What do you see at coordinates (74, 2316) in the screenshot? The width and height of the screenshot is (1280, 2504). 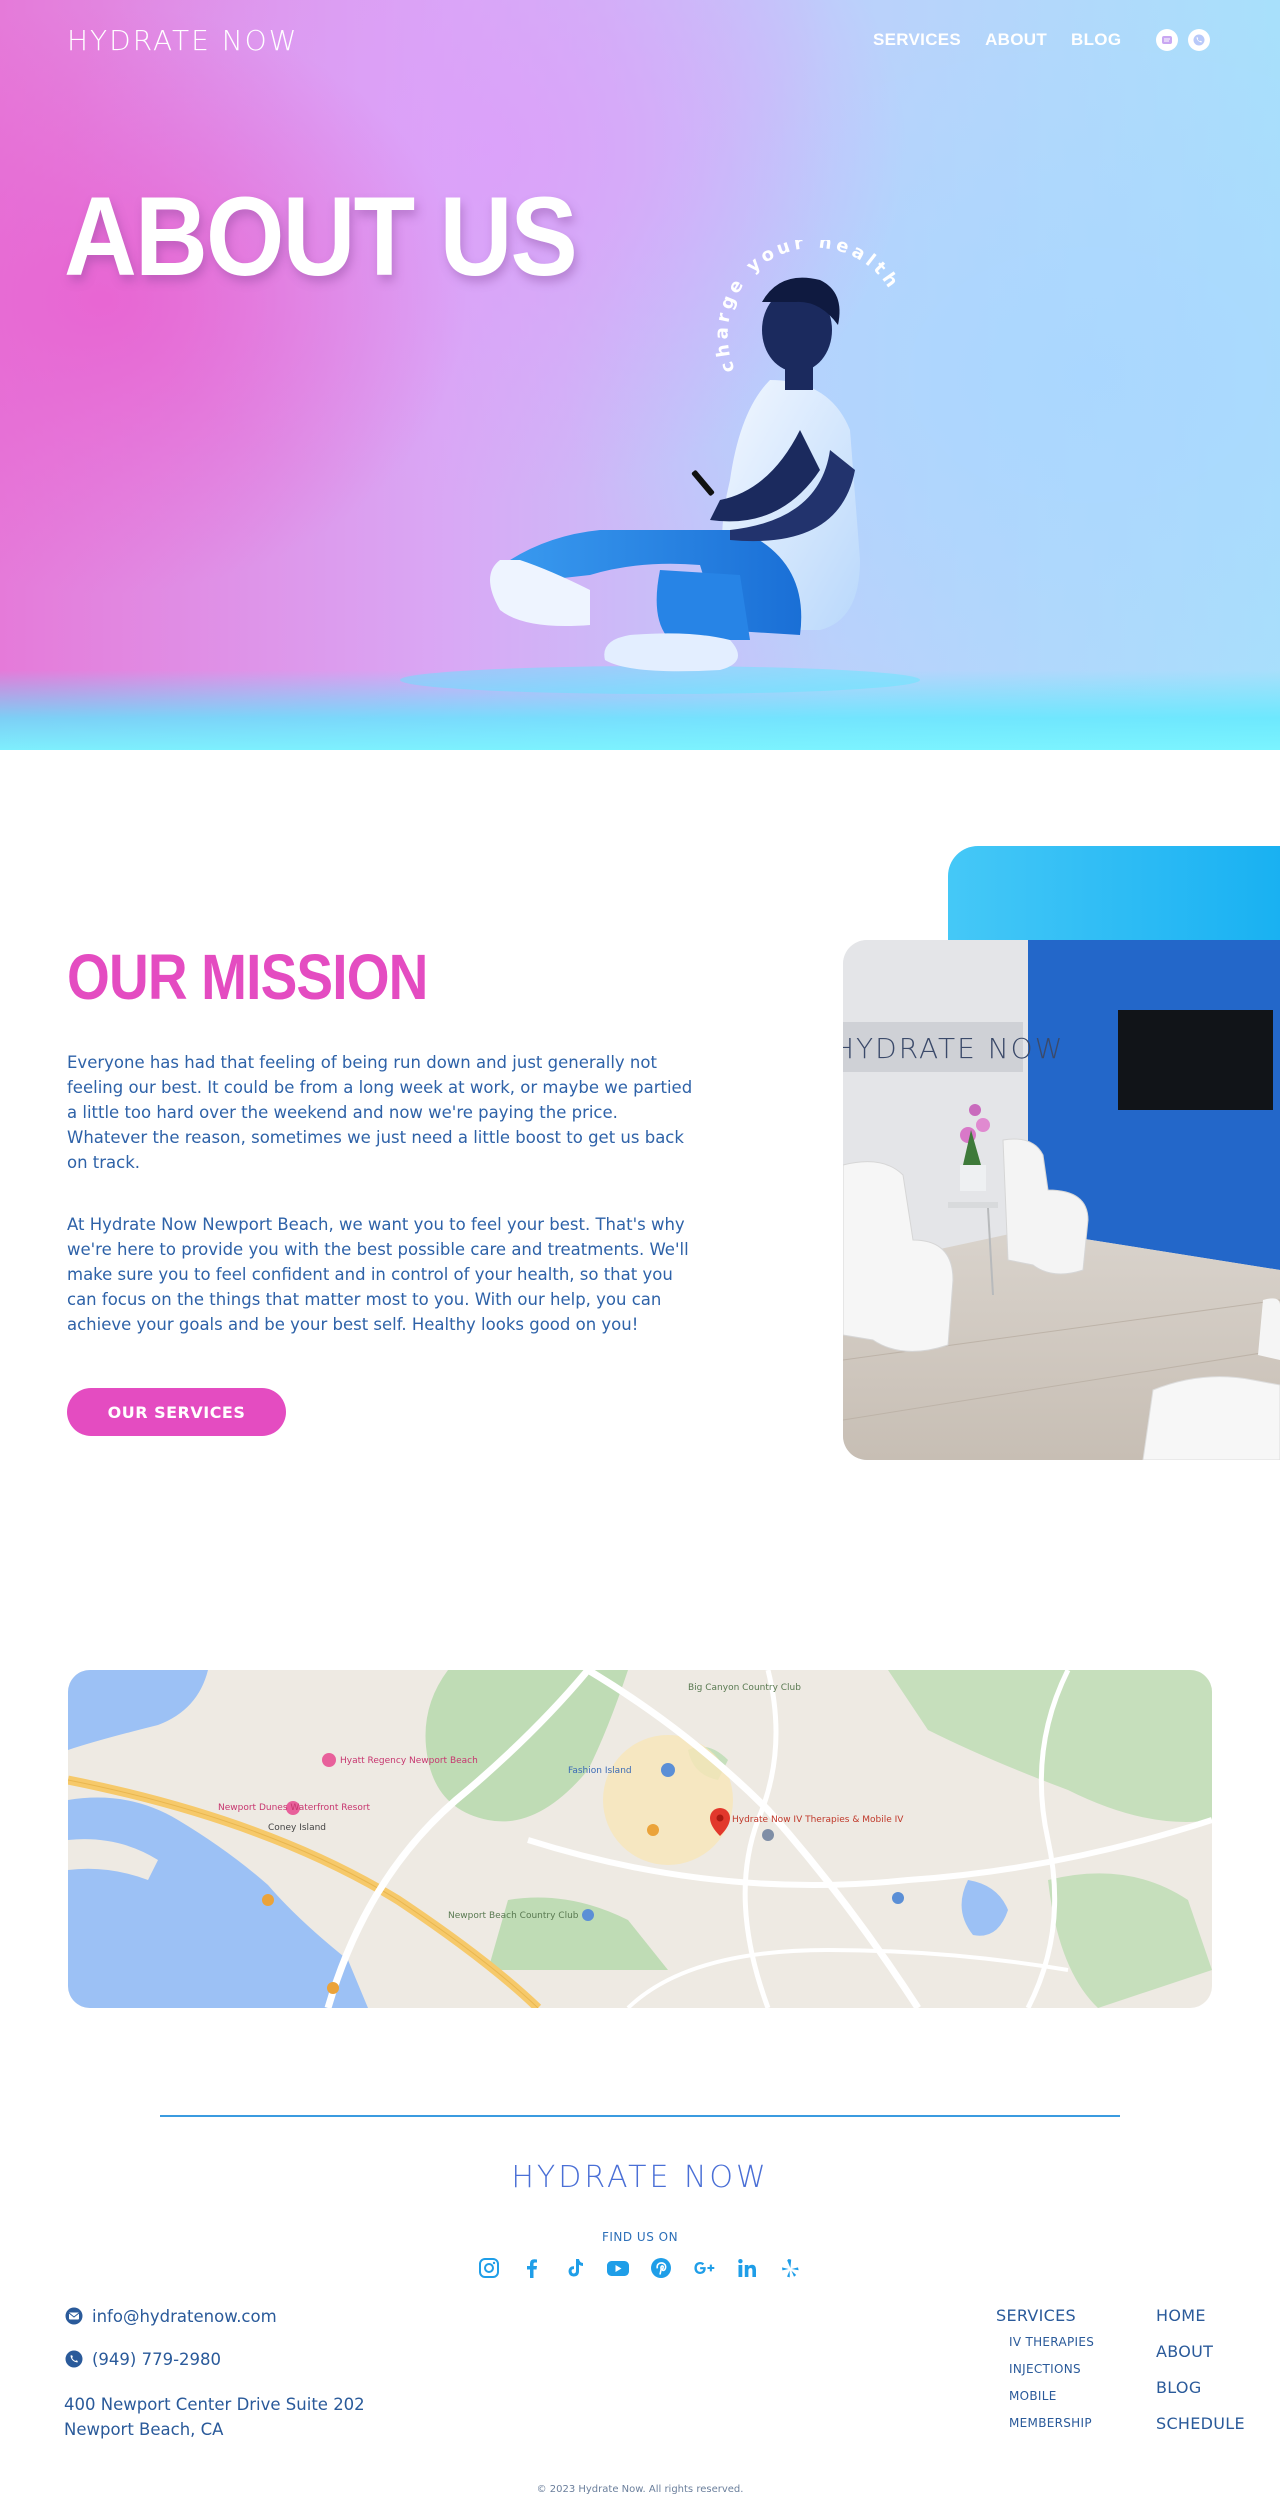 I see `email-icon` at bounding box center [74, 2316].